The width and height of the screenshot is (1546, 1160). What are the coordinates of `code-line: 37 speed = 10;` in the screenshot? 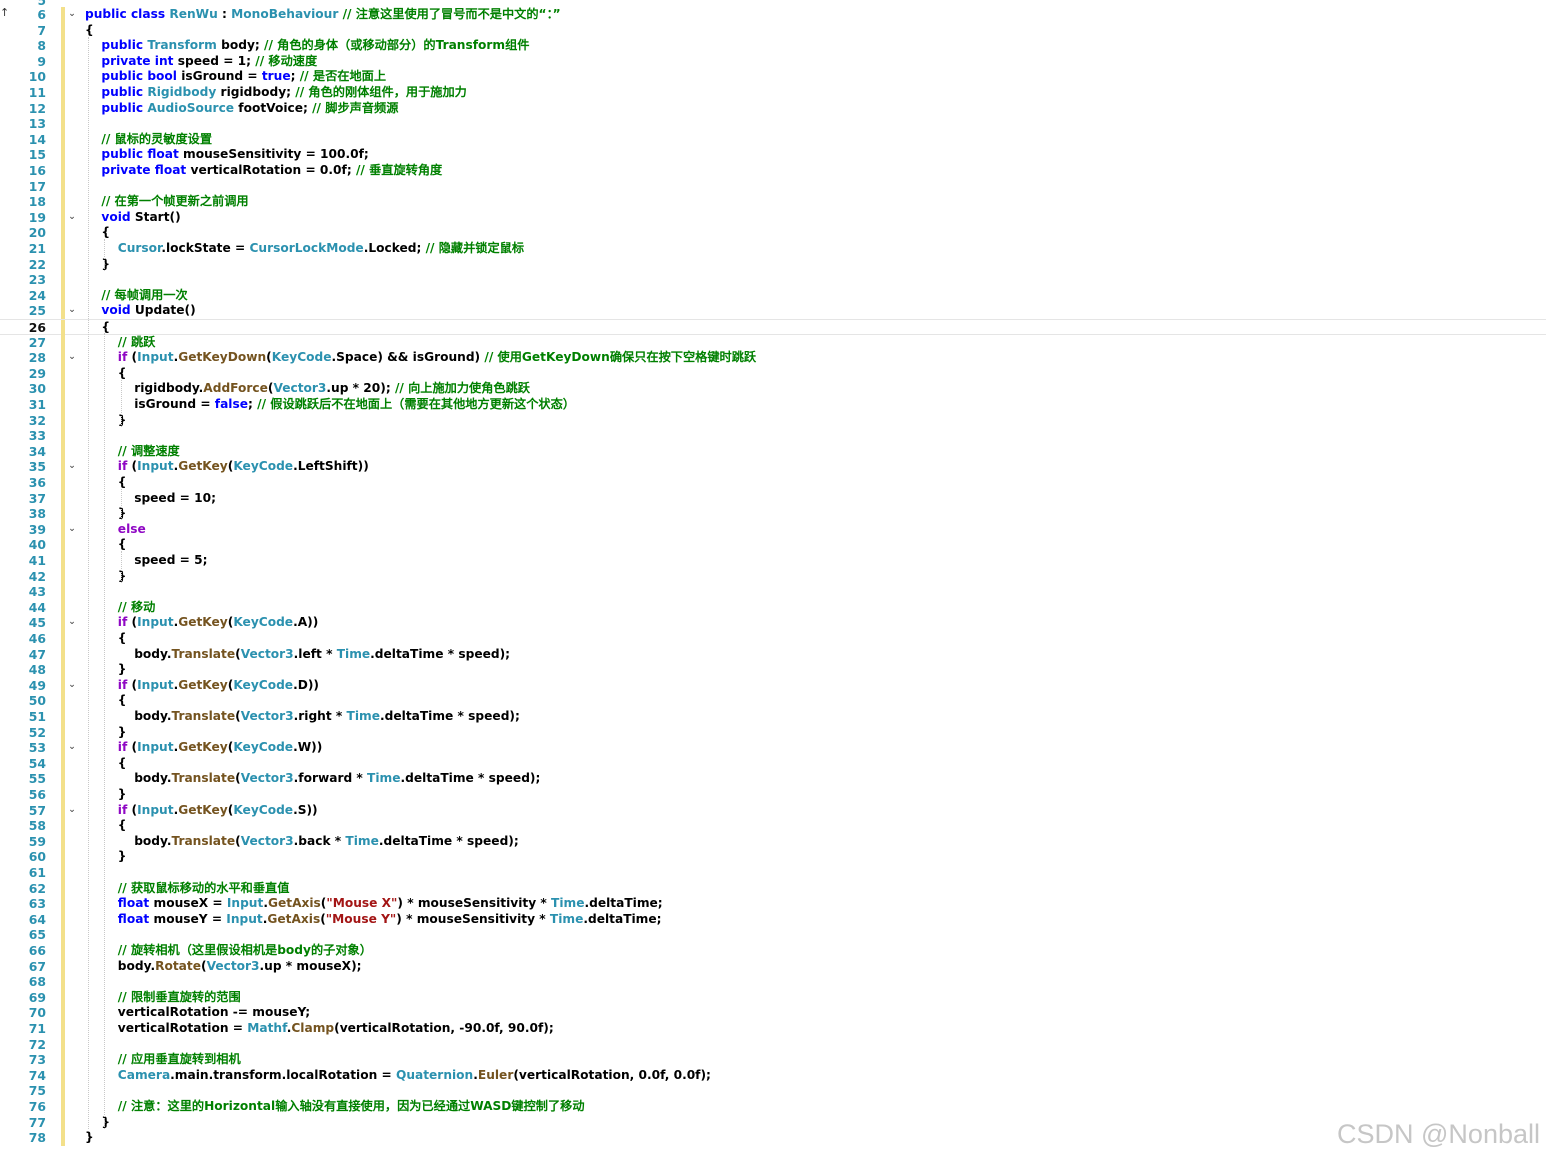 It's located at (773, 498).